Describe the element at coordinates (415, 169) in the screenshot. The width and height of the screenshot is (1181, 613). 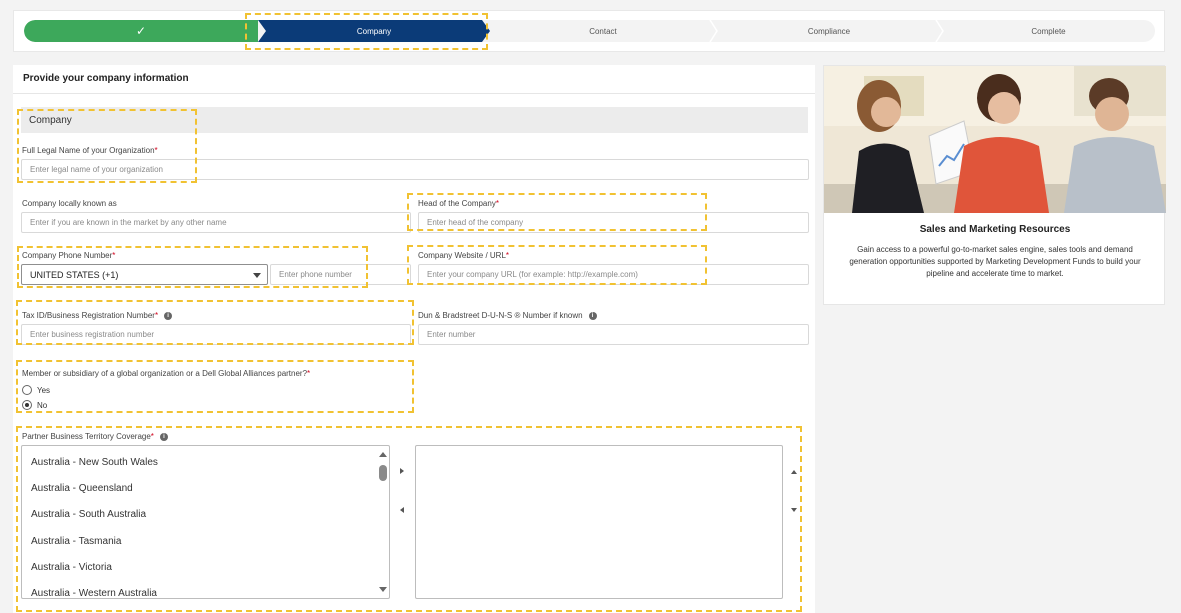
I see `legal-name-input` at that location.